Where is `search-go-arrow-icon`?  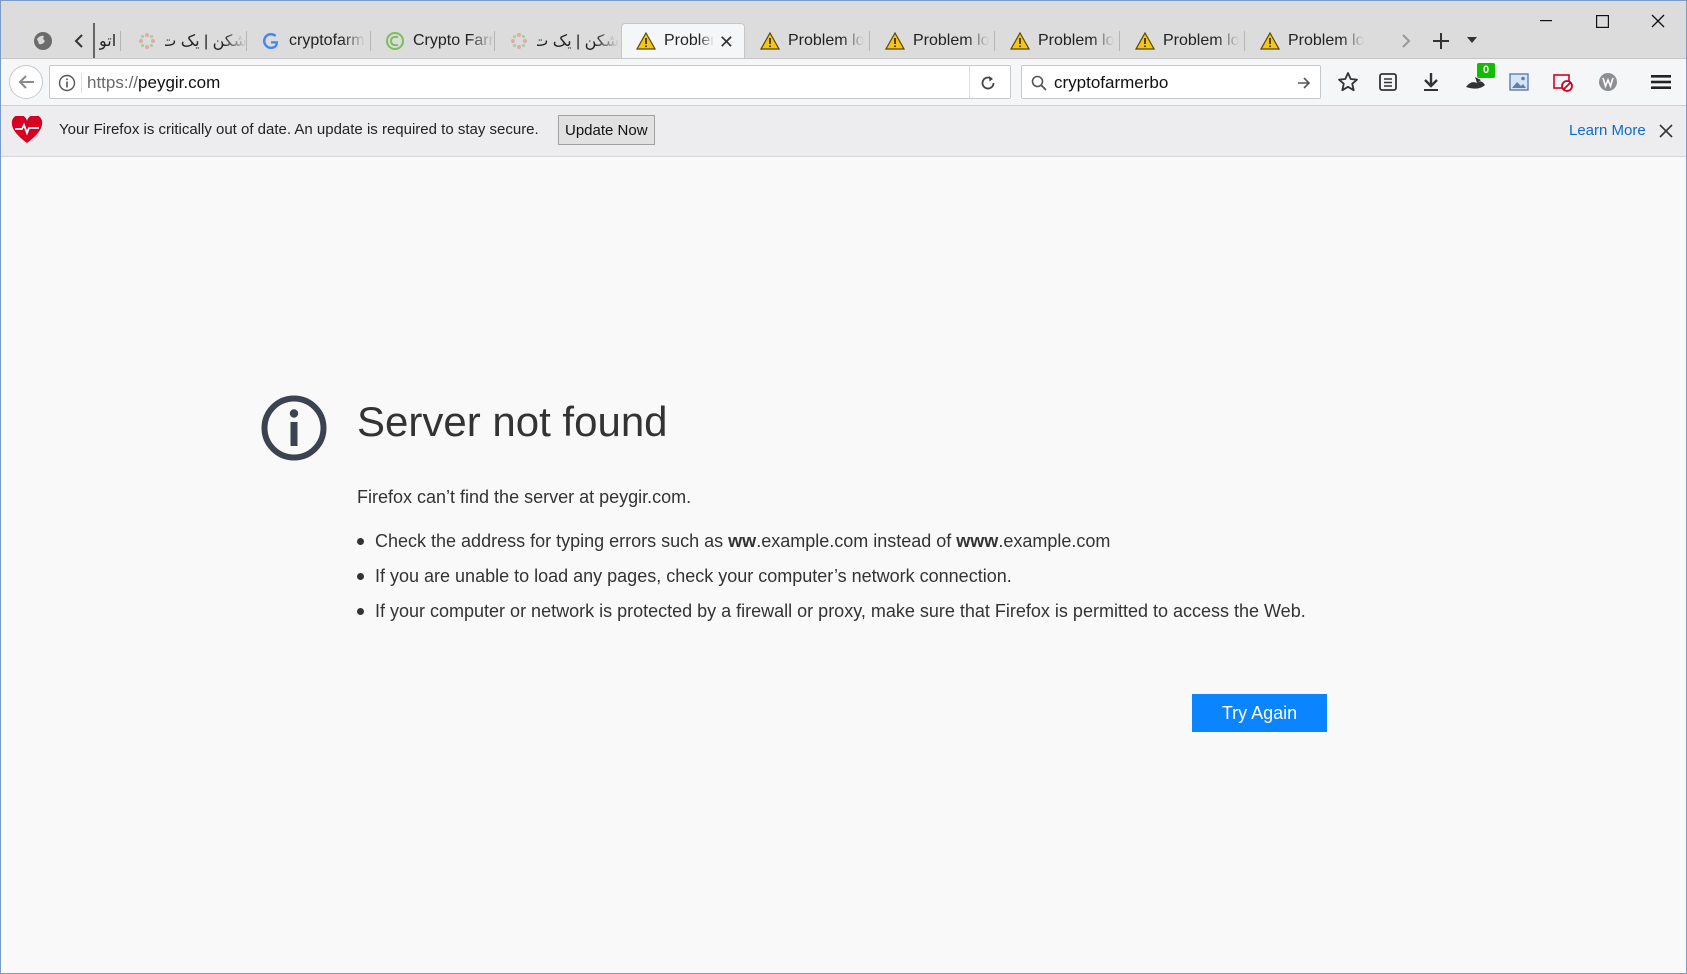
search-go-arrow-icon is located at coordinates (1304, 83).